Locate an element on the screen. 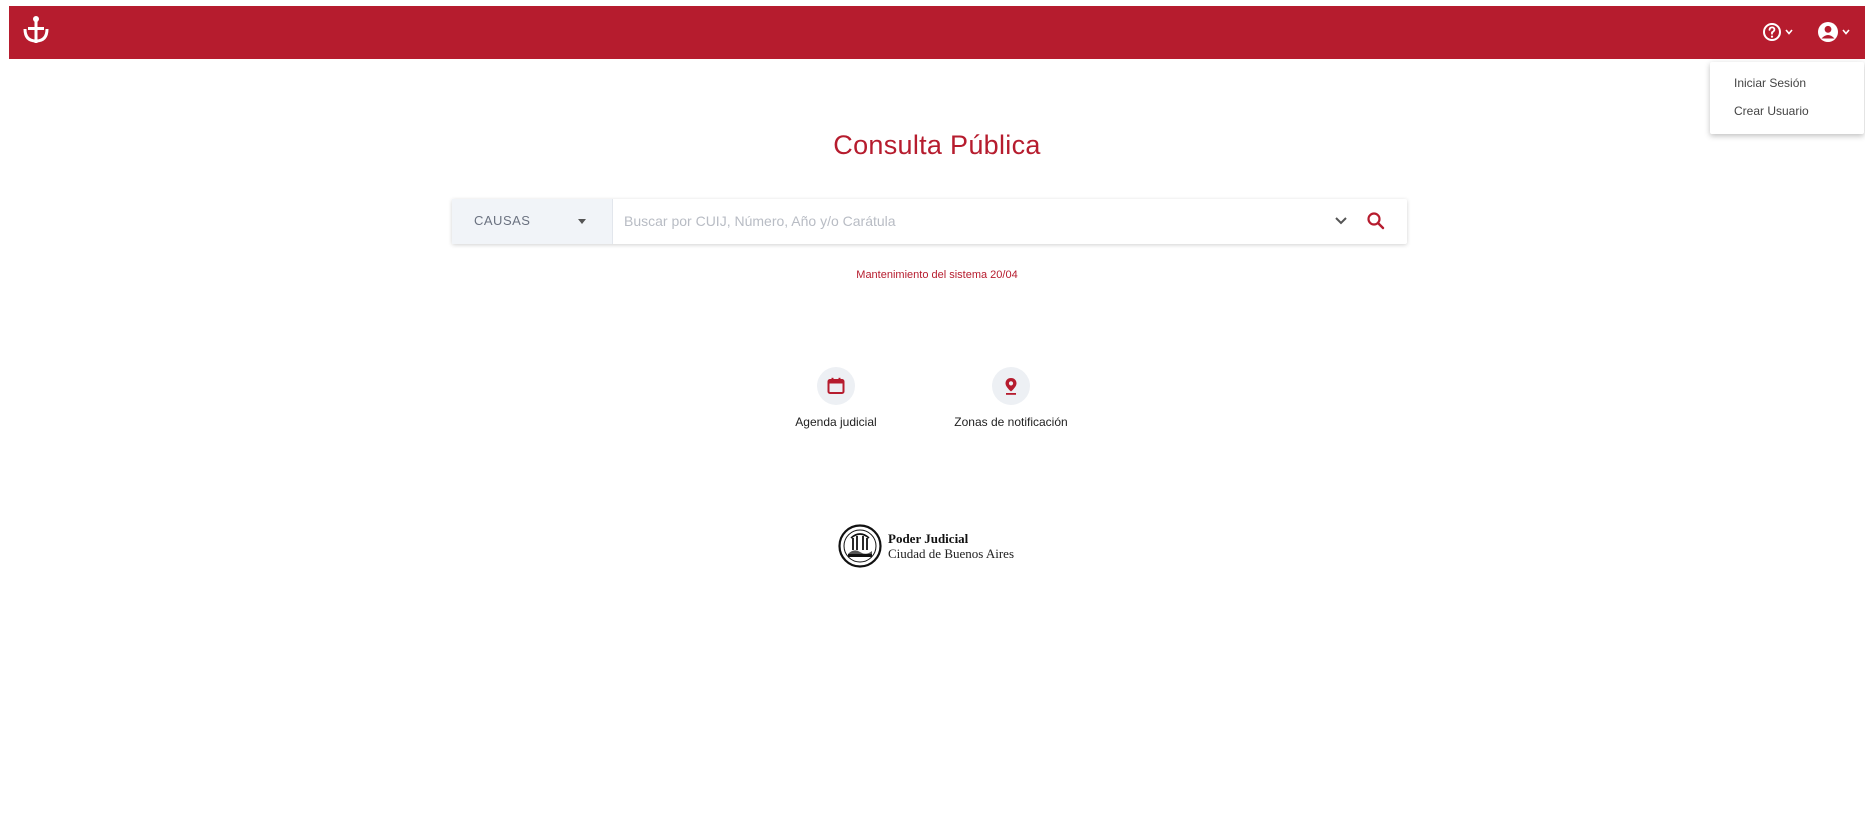  user-circle-icon is located at coordinates (1828, 32).